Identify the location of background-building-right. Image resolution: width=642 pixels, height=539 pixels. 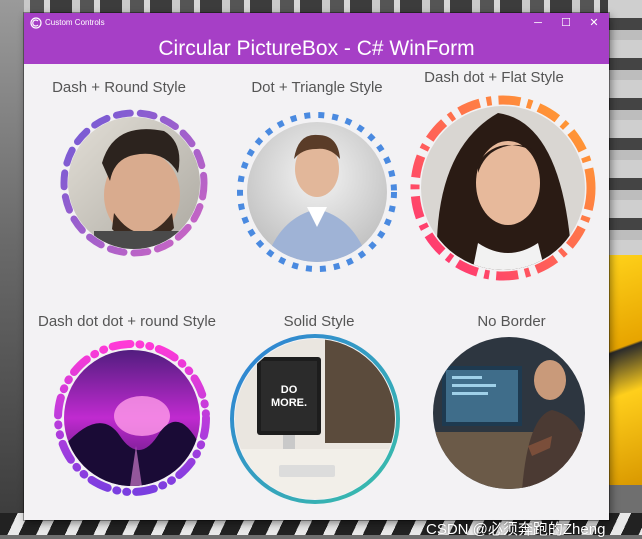
(625, 130).